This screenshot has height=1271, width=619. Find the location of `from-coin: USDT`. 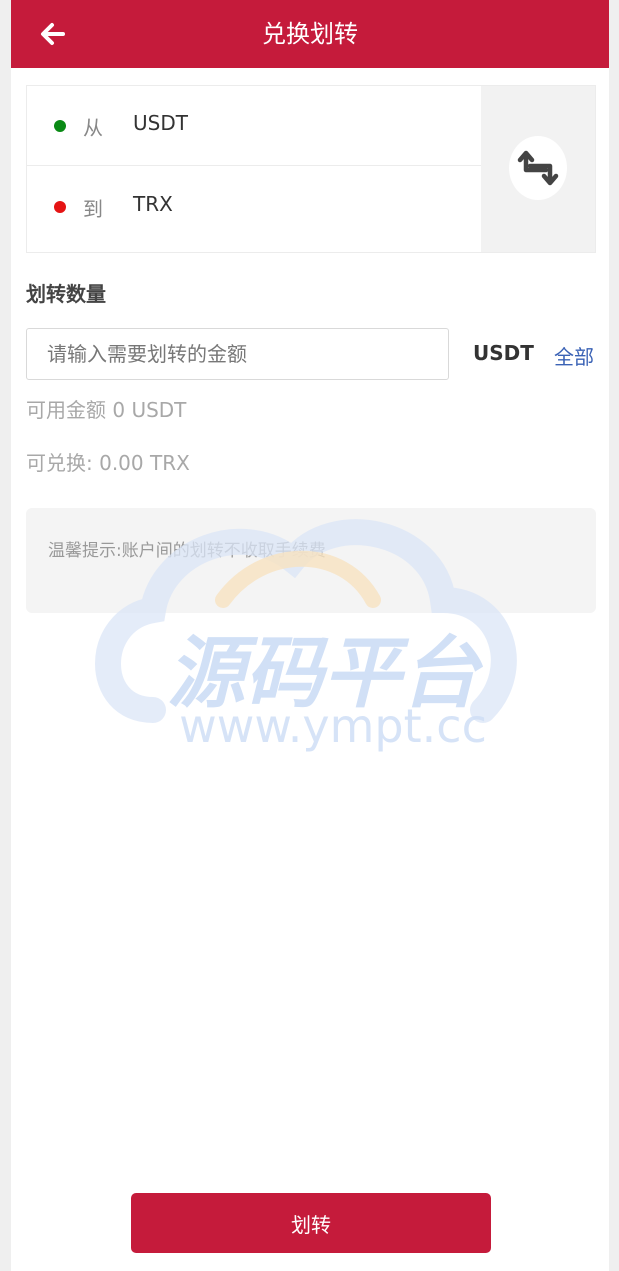

from-coin: USDT is located at coordinates (160, 123).